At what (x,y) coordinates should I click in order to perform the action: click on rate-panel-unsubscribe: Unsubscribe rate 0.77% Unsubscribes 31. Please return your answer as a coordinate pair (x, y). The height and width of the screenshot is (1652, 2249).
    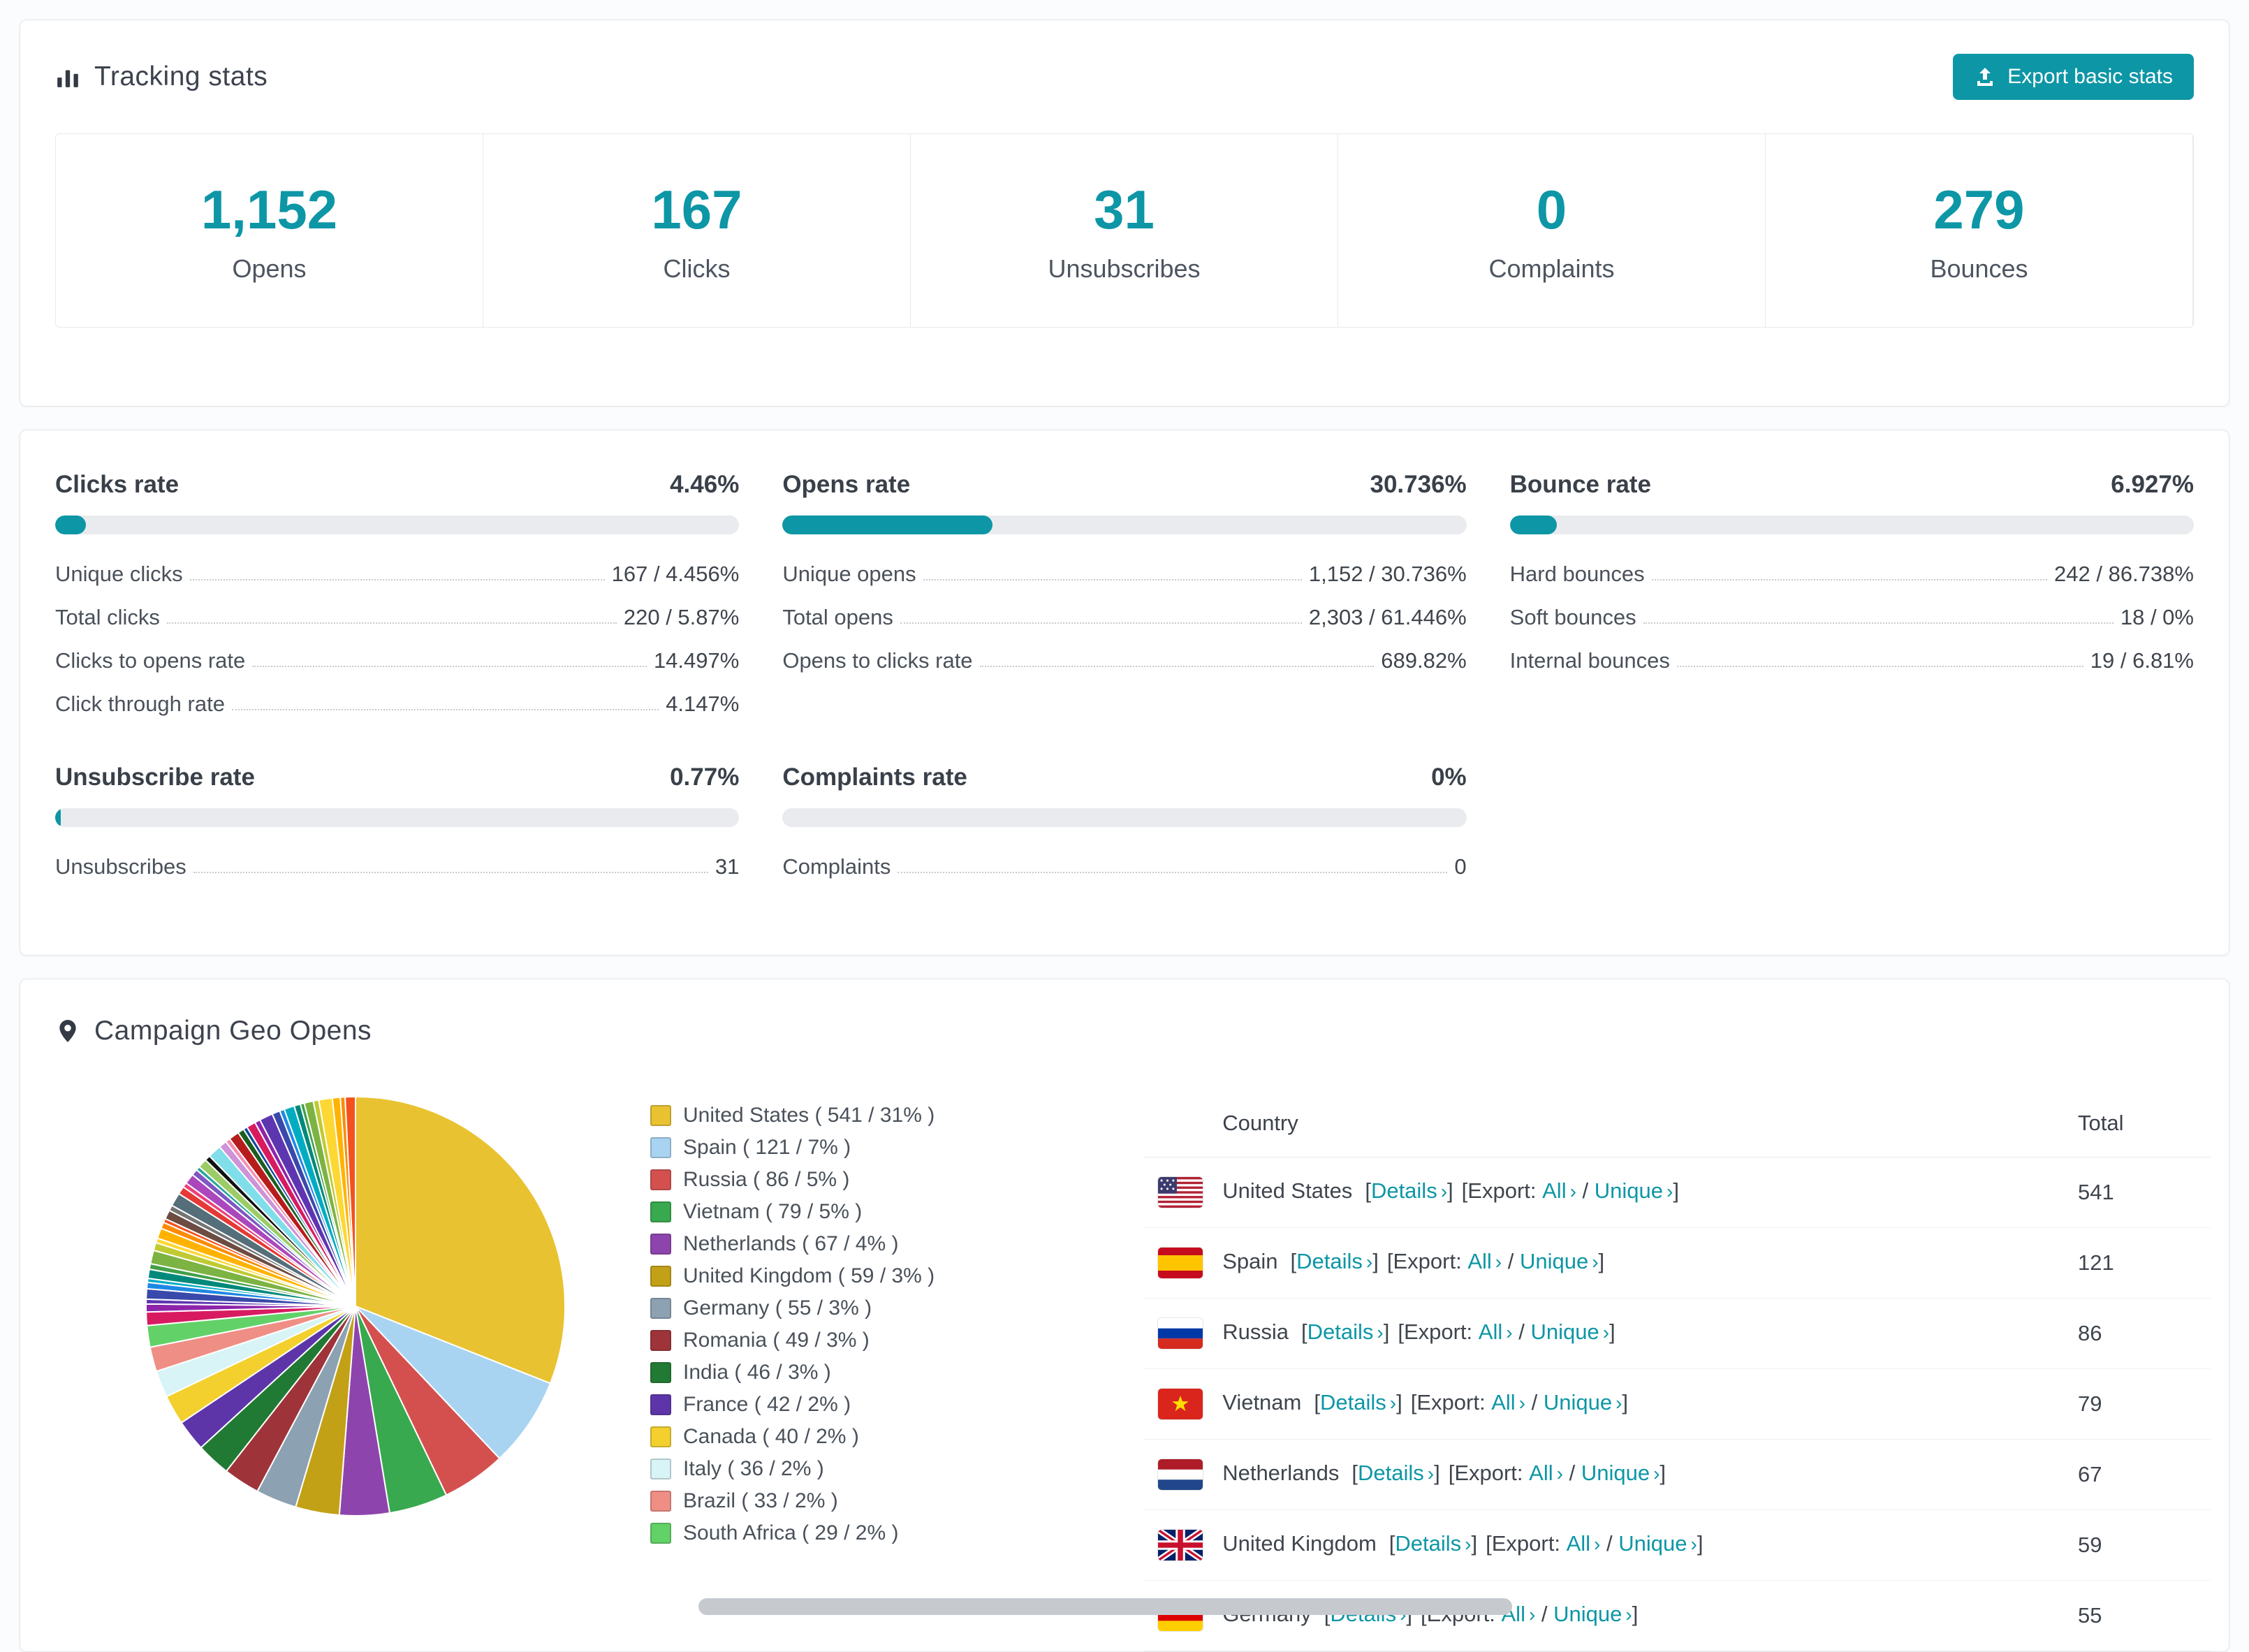
    Looking at the image, I should click on (397, 826).